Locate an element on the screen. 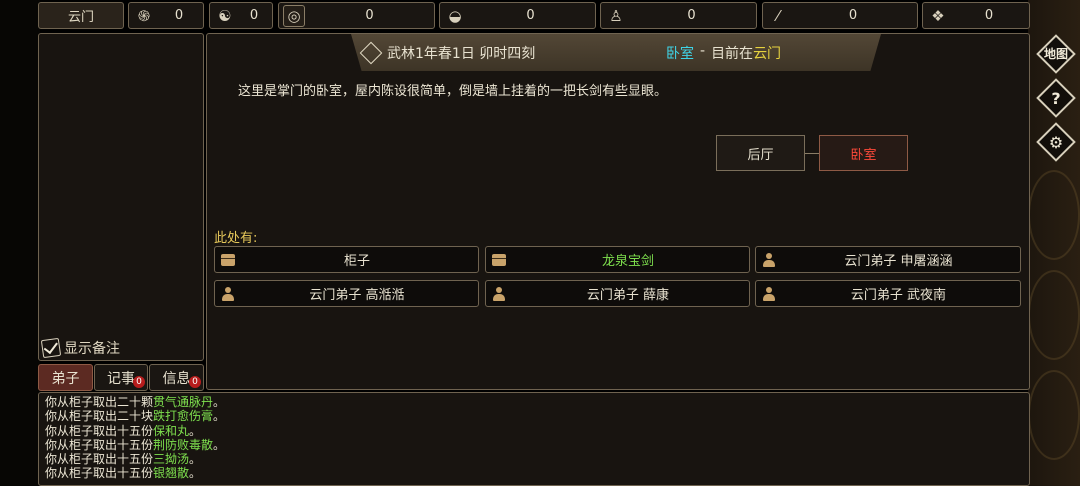  resource-yin-yang: ☯ 0 is located at coordinates (241, 15).